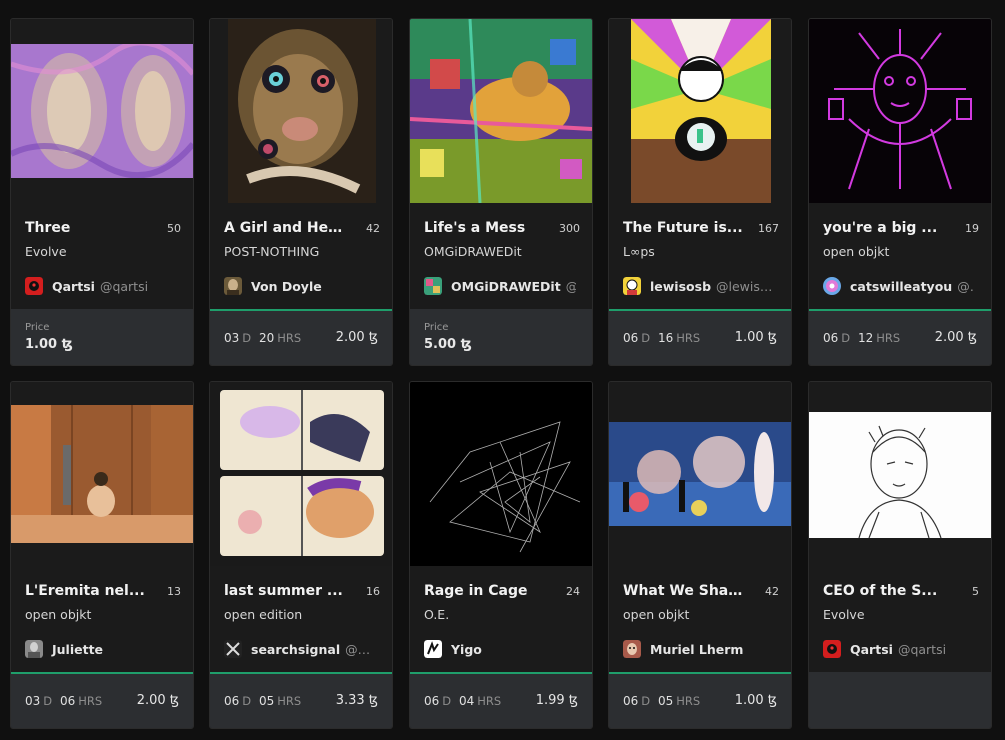 The width and height of the screenshot is (1005, 740). I want to click on timer-hours: 04, so click(466, 701).